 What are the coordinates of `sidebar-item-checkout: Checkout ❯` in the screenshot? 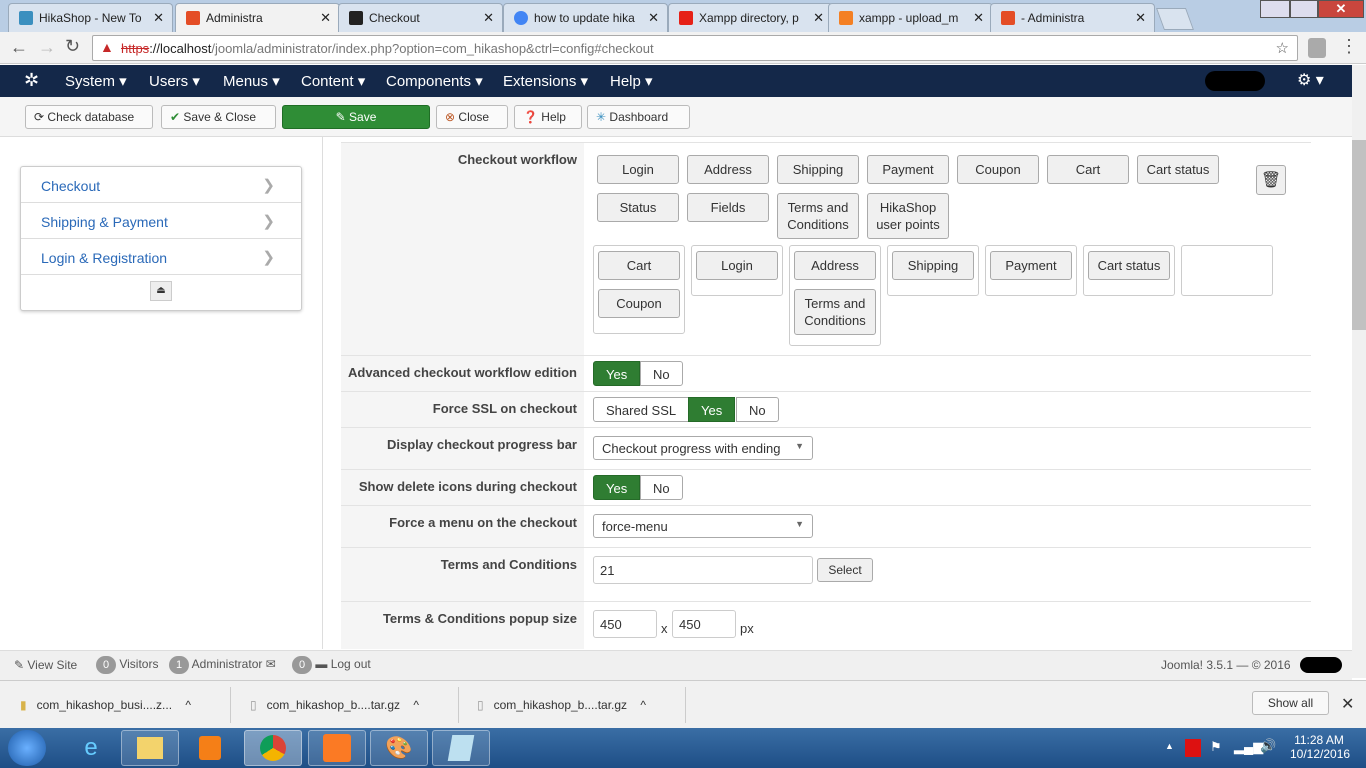 It's located at (161, 185).